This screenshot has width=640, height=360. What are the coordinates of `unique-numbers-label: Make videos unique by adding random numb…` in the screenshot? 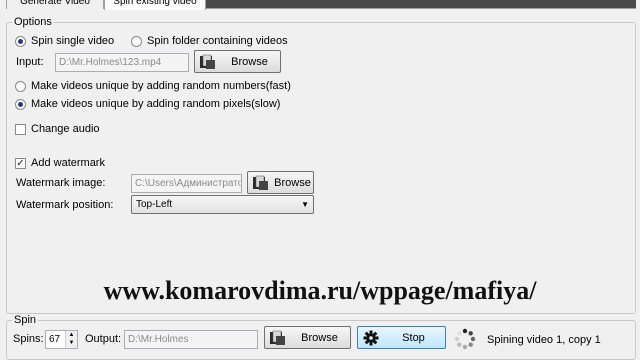 It's located at (161, 86).